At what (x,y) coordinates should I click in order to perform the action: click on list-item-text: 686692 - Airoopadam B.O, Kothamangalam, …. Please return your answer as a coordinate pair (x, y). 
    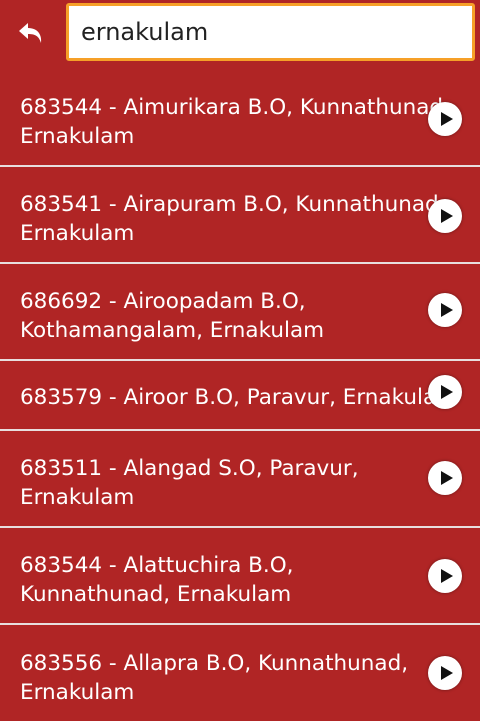
    Looking at the image, I should click on (172, 316).